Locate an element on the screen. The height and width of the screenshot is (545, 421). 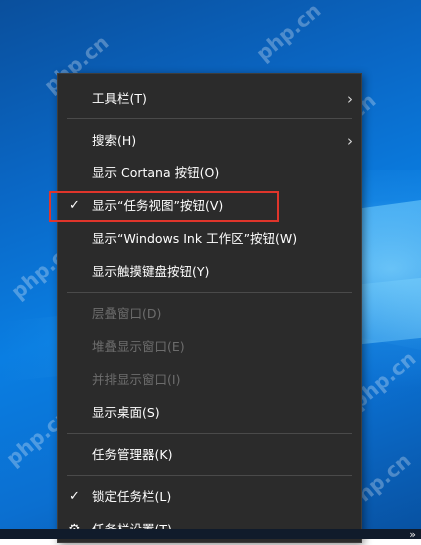
menu-item-label: 堆叠显示窗口(E) is located at coordinates (138, 346).